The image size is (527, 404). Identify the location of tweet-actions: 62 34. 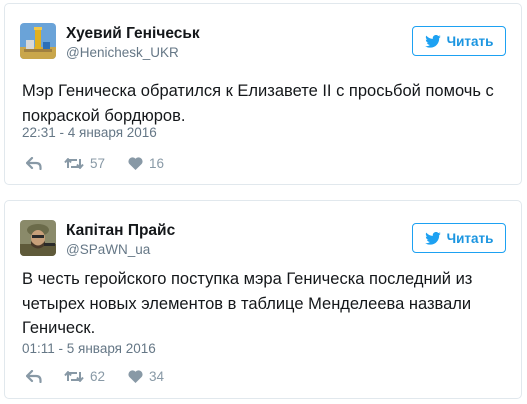
(102, 376).